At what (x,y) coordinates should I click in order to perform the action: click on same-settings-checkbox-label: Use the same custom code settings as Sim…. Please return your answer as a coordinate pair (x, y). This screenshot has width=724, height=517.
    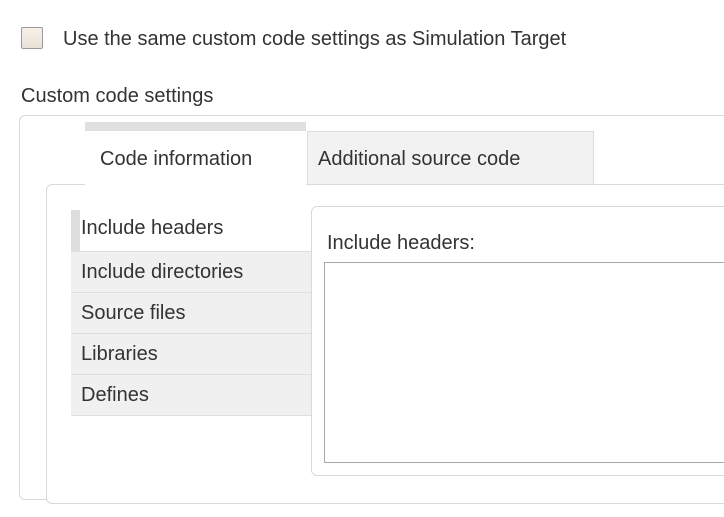
    Looking at the image, I should click on (314, 39).